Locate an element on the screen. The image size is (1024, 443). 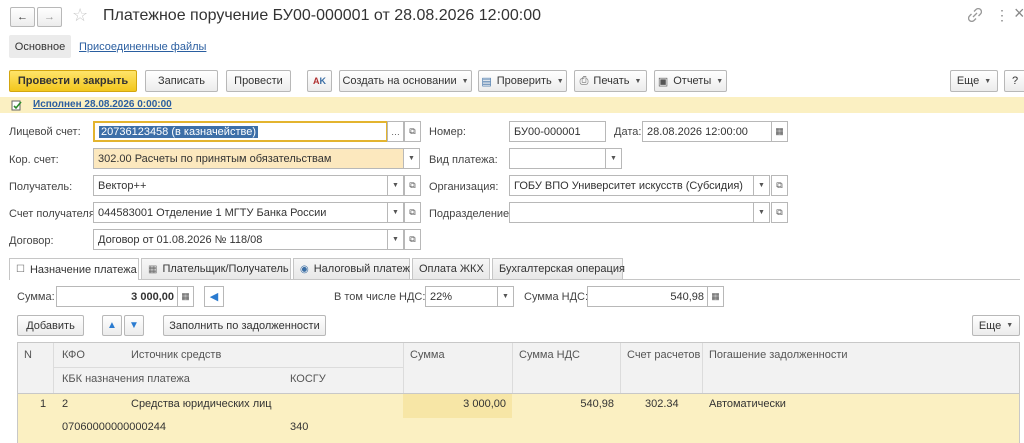
payment-type-dropdown-icon: ▼ is located at coordinates (613, 158).